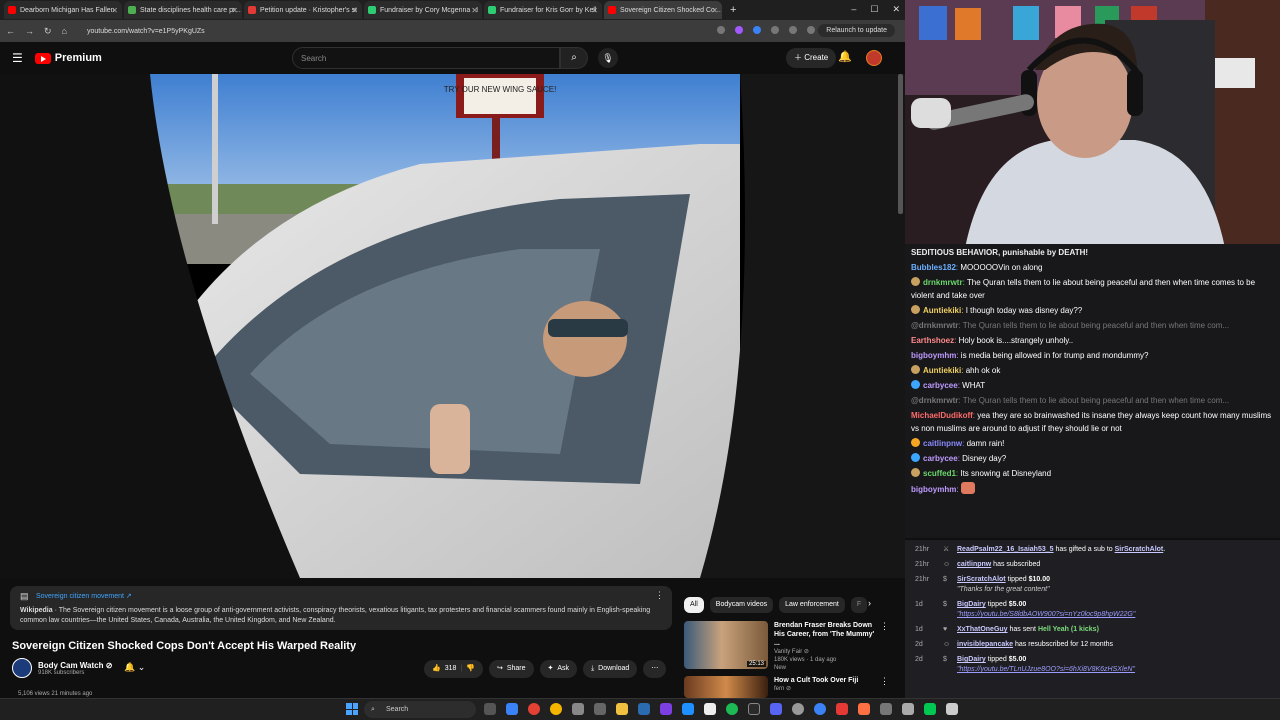 The height and width of the screenshot is (720, 1280). What do you see at coordinates (943, 282) in the screenshot?
I see `chat-username: drnkmrwtr` at bounding box center [943, 282].